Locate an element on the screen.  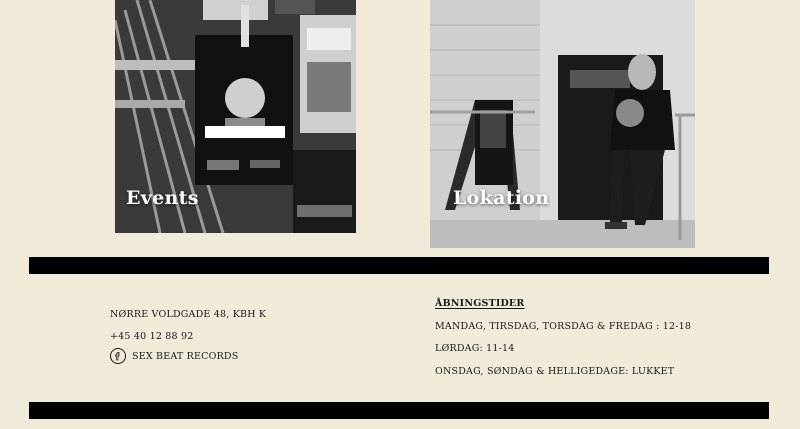
divider-bar-top is located at coordinates (399, 265).